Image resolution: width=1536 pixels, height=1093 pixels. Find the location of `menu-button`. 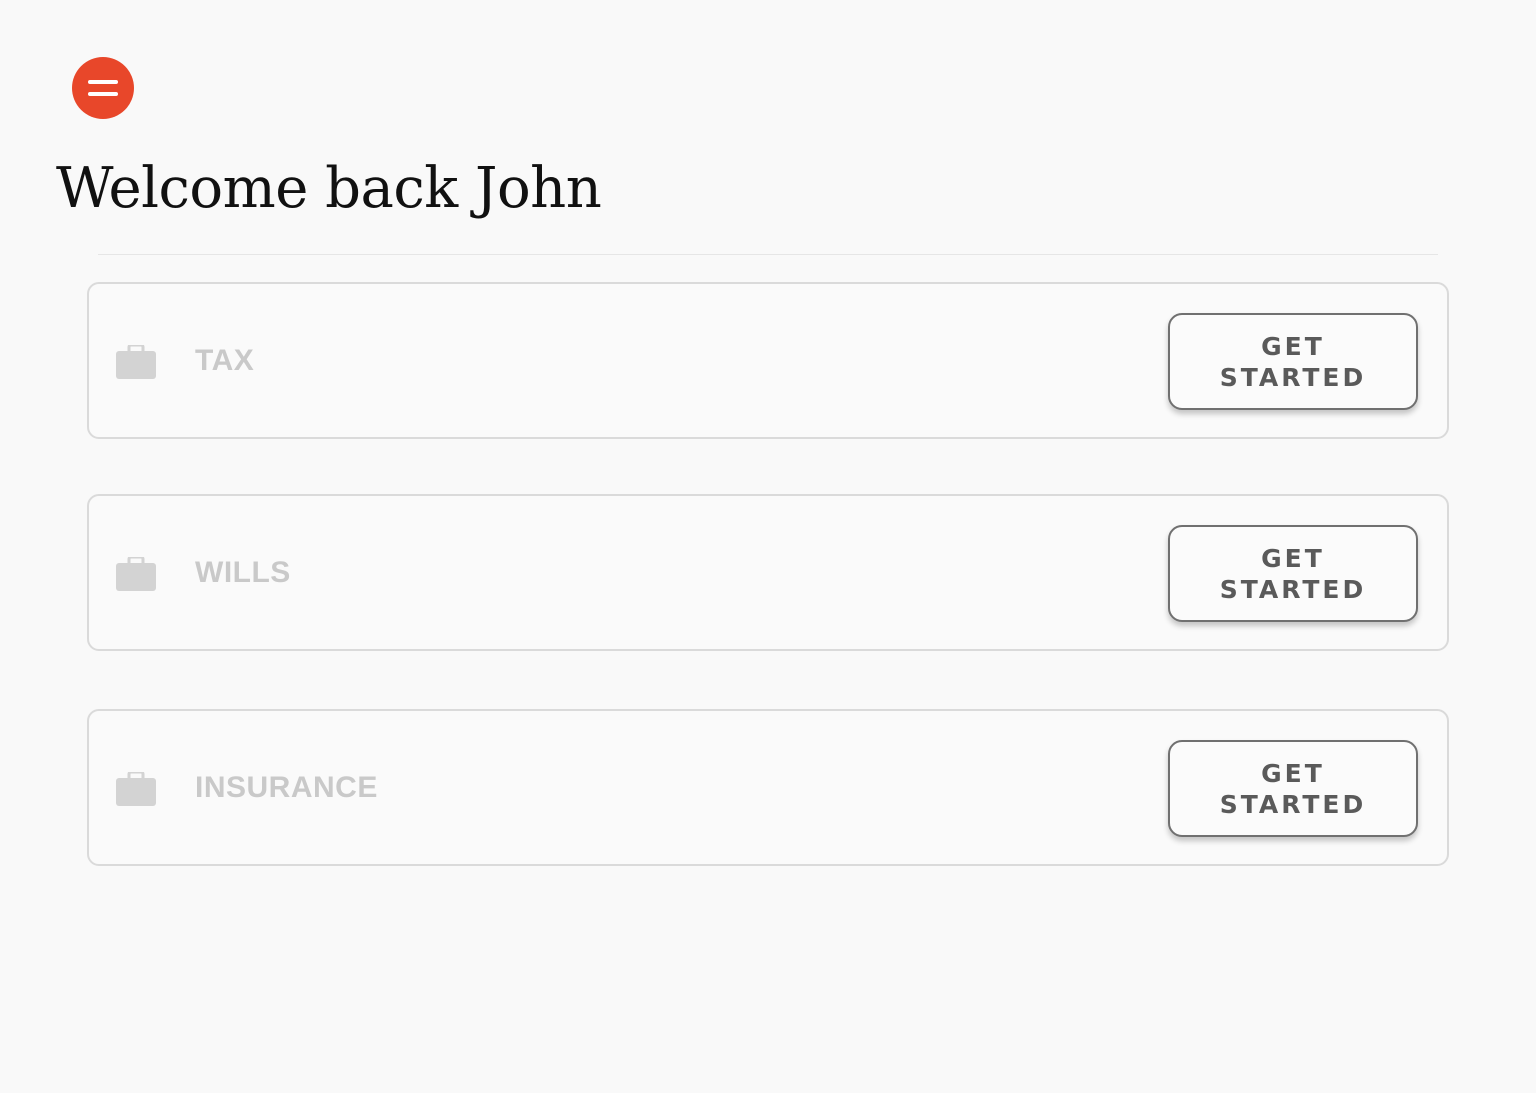

menu-button is located at coordinates (103, 88).